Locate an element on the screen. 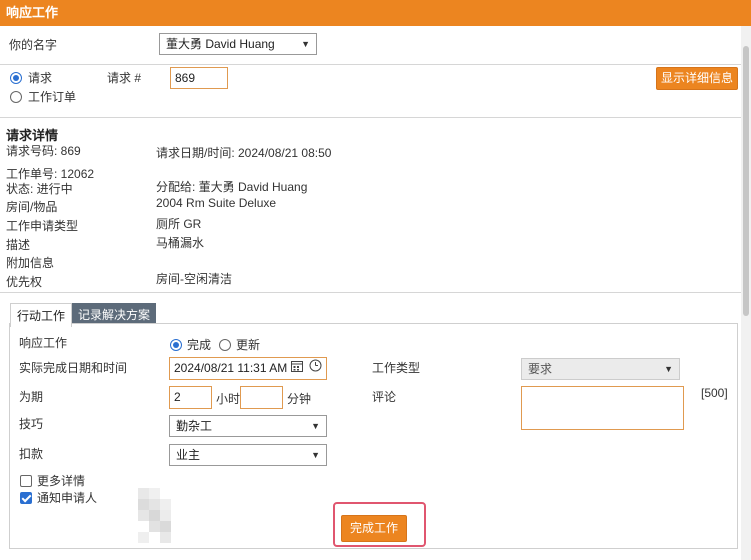 This screenshot has width=751, height=560. description-value: 马桶漏水 is located at coordinates (180, 243).